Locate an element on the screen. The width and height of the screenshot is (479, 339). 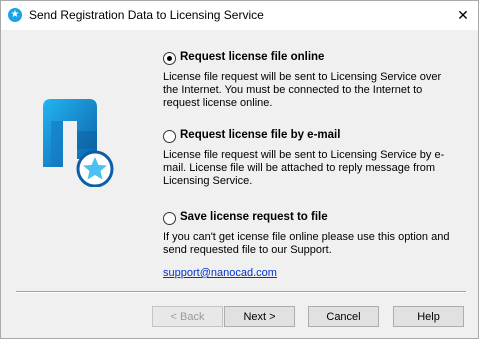
option-file-label: Save license request to file is located at coordinates (254, 217).